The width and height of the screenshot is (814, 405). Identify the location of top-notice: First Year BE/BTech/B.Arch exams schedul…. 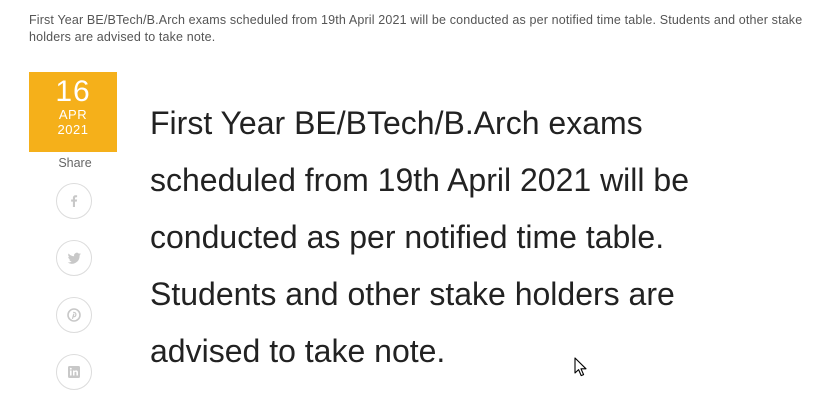
(416, 28).